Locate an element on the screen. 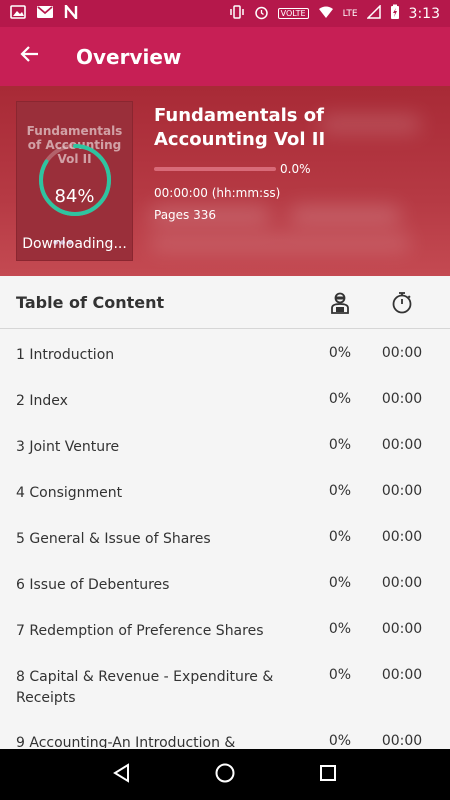  n-app-icon is located at coordinates (71, 12).